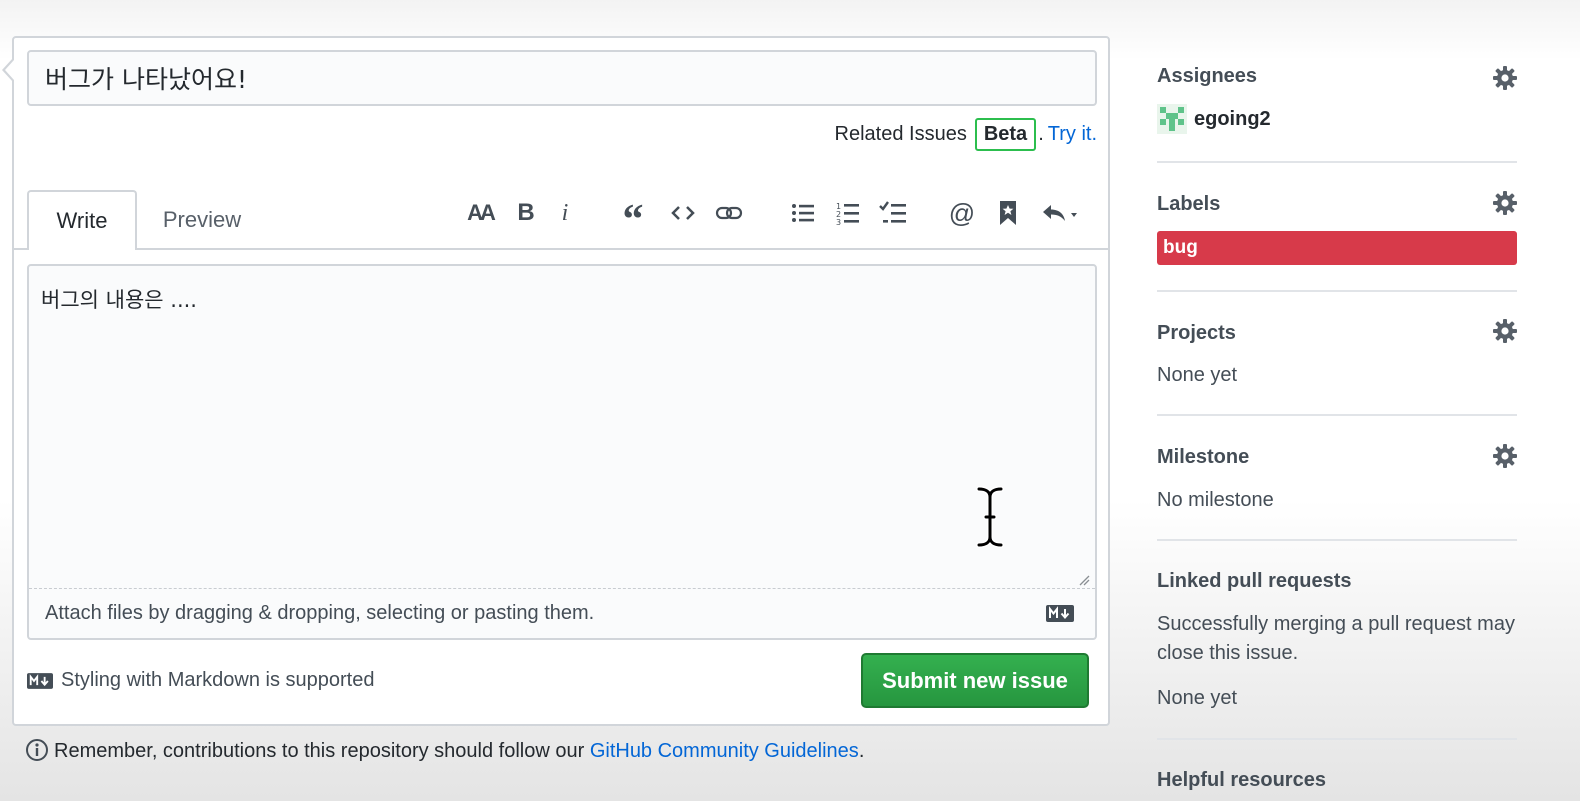  What do you see at coordinates (1072, 134) in the screenshot?
I see `try-it-link: Try it.` at bounding box center [1072, 134].